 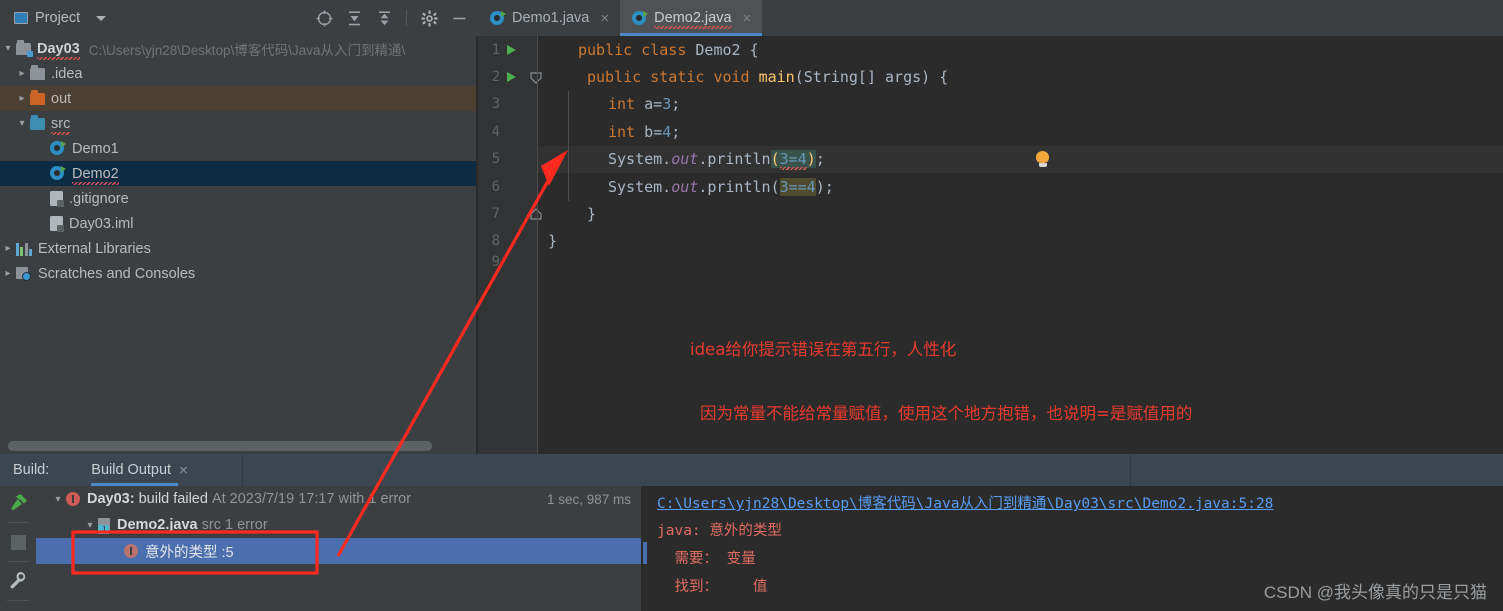 What do you see at coordinates (18, 581) in the screenshot?
I see `wrench-icon` at bounding box center [18, 581].